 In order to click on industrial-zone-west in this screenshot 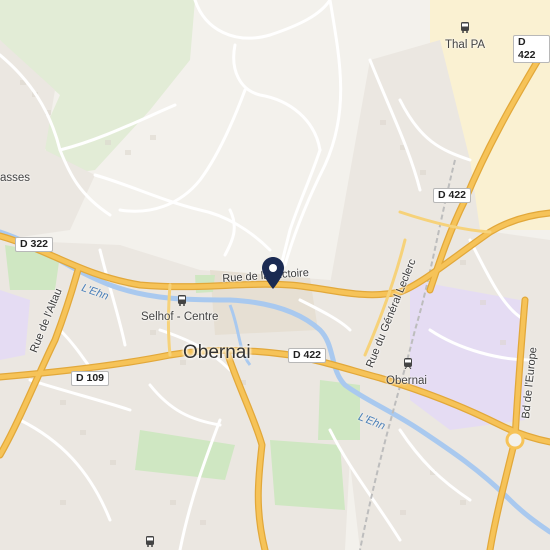, I will do `click(15, 325)`.